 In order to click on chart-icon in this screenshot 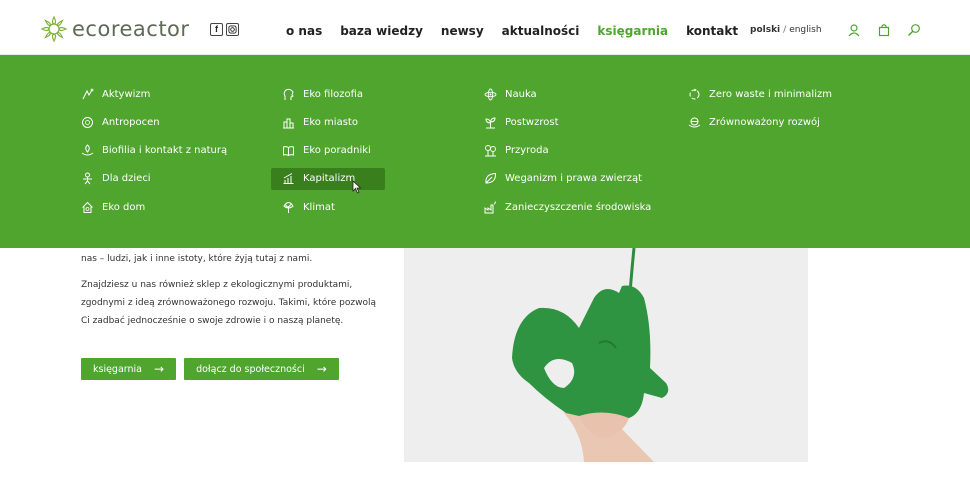, I will do `click(288, 179)`.